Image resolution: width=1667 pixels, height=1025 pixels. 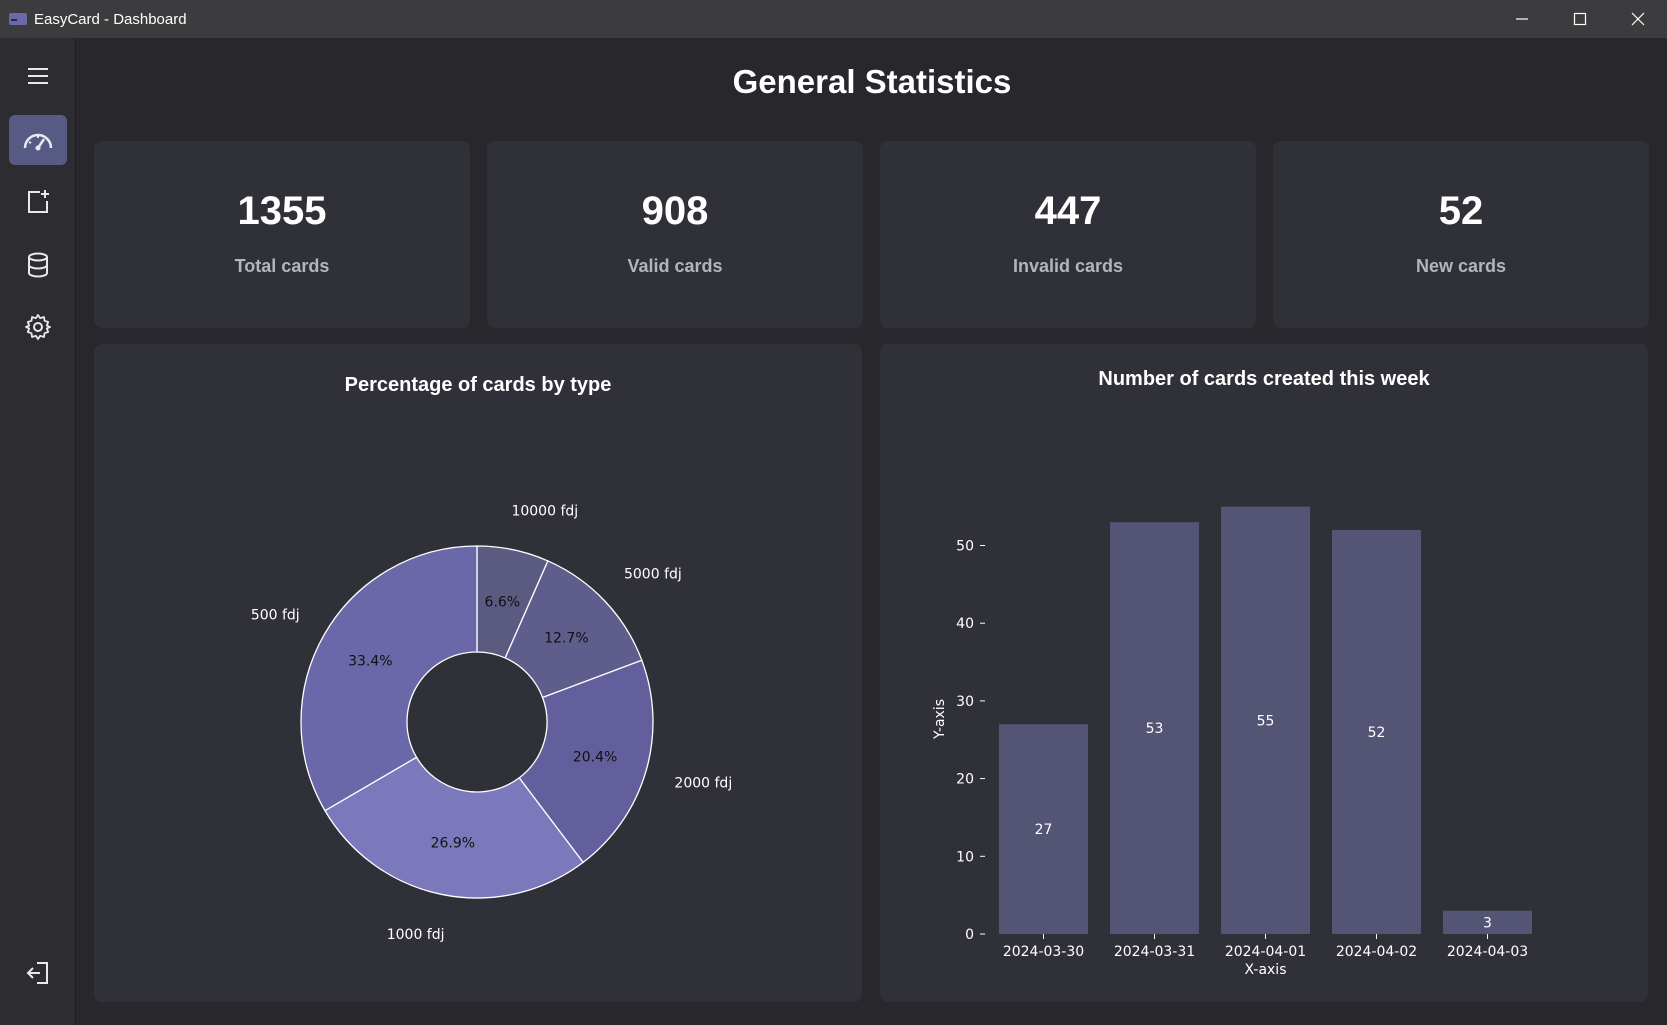 What do you see at coordinates (1461, 266) in the screenshot?
I see `stat-label: New cards` at bounding box center [1461, 266].